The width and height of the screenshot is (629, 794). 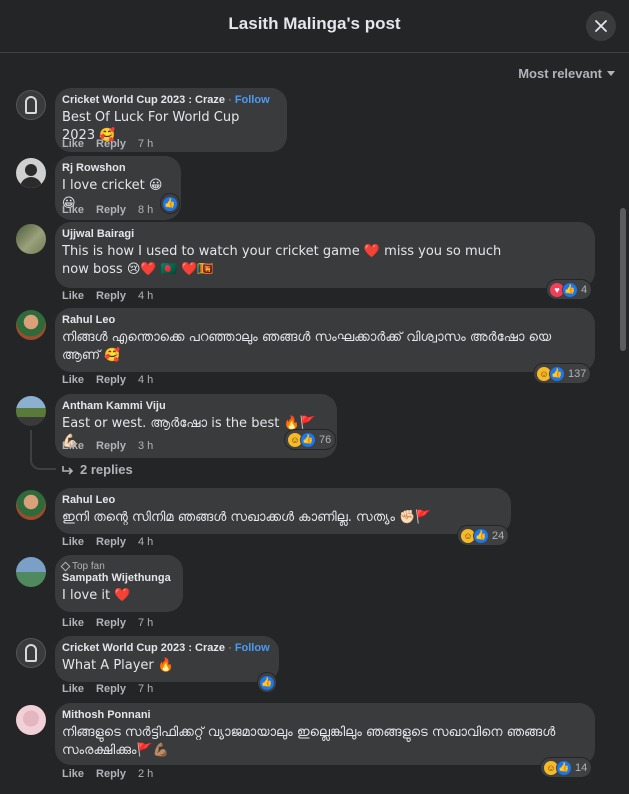 I want to click on reactions: ♥ 👍 4, so click(x=569, y=289).